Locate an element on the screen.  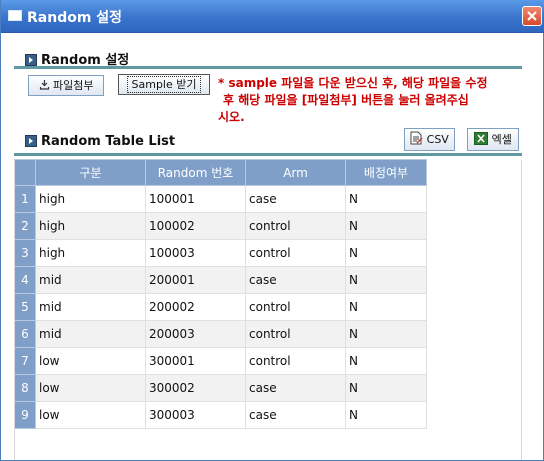
row-number: 4 is located at coordinates (25, 280).